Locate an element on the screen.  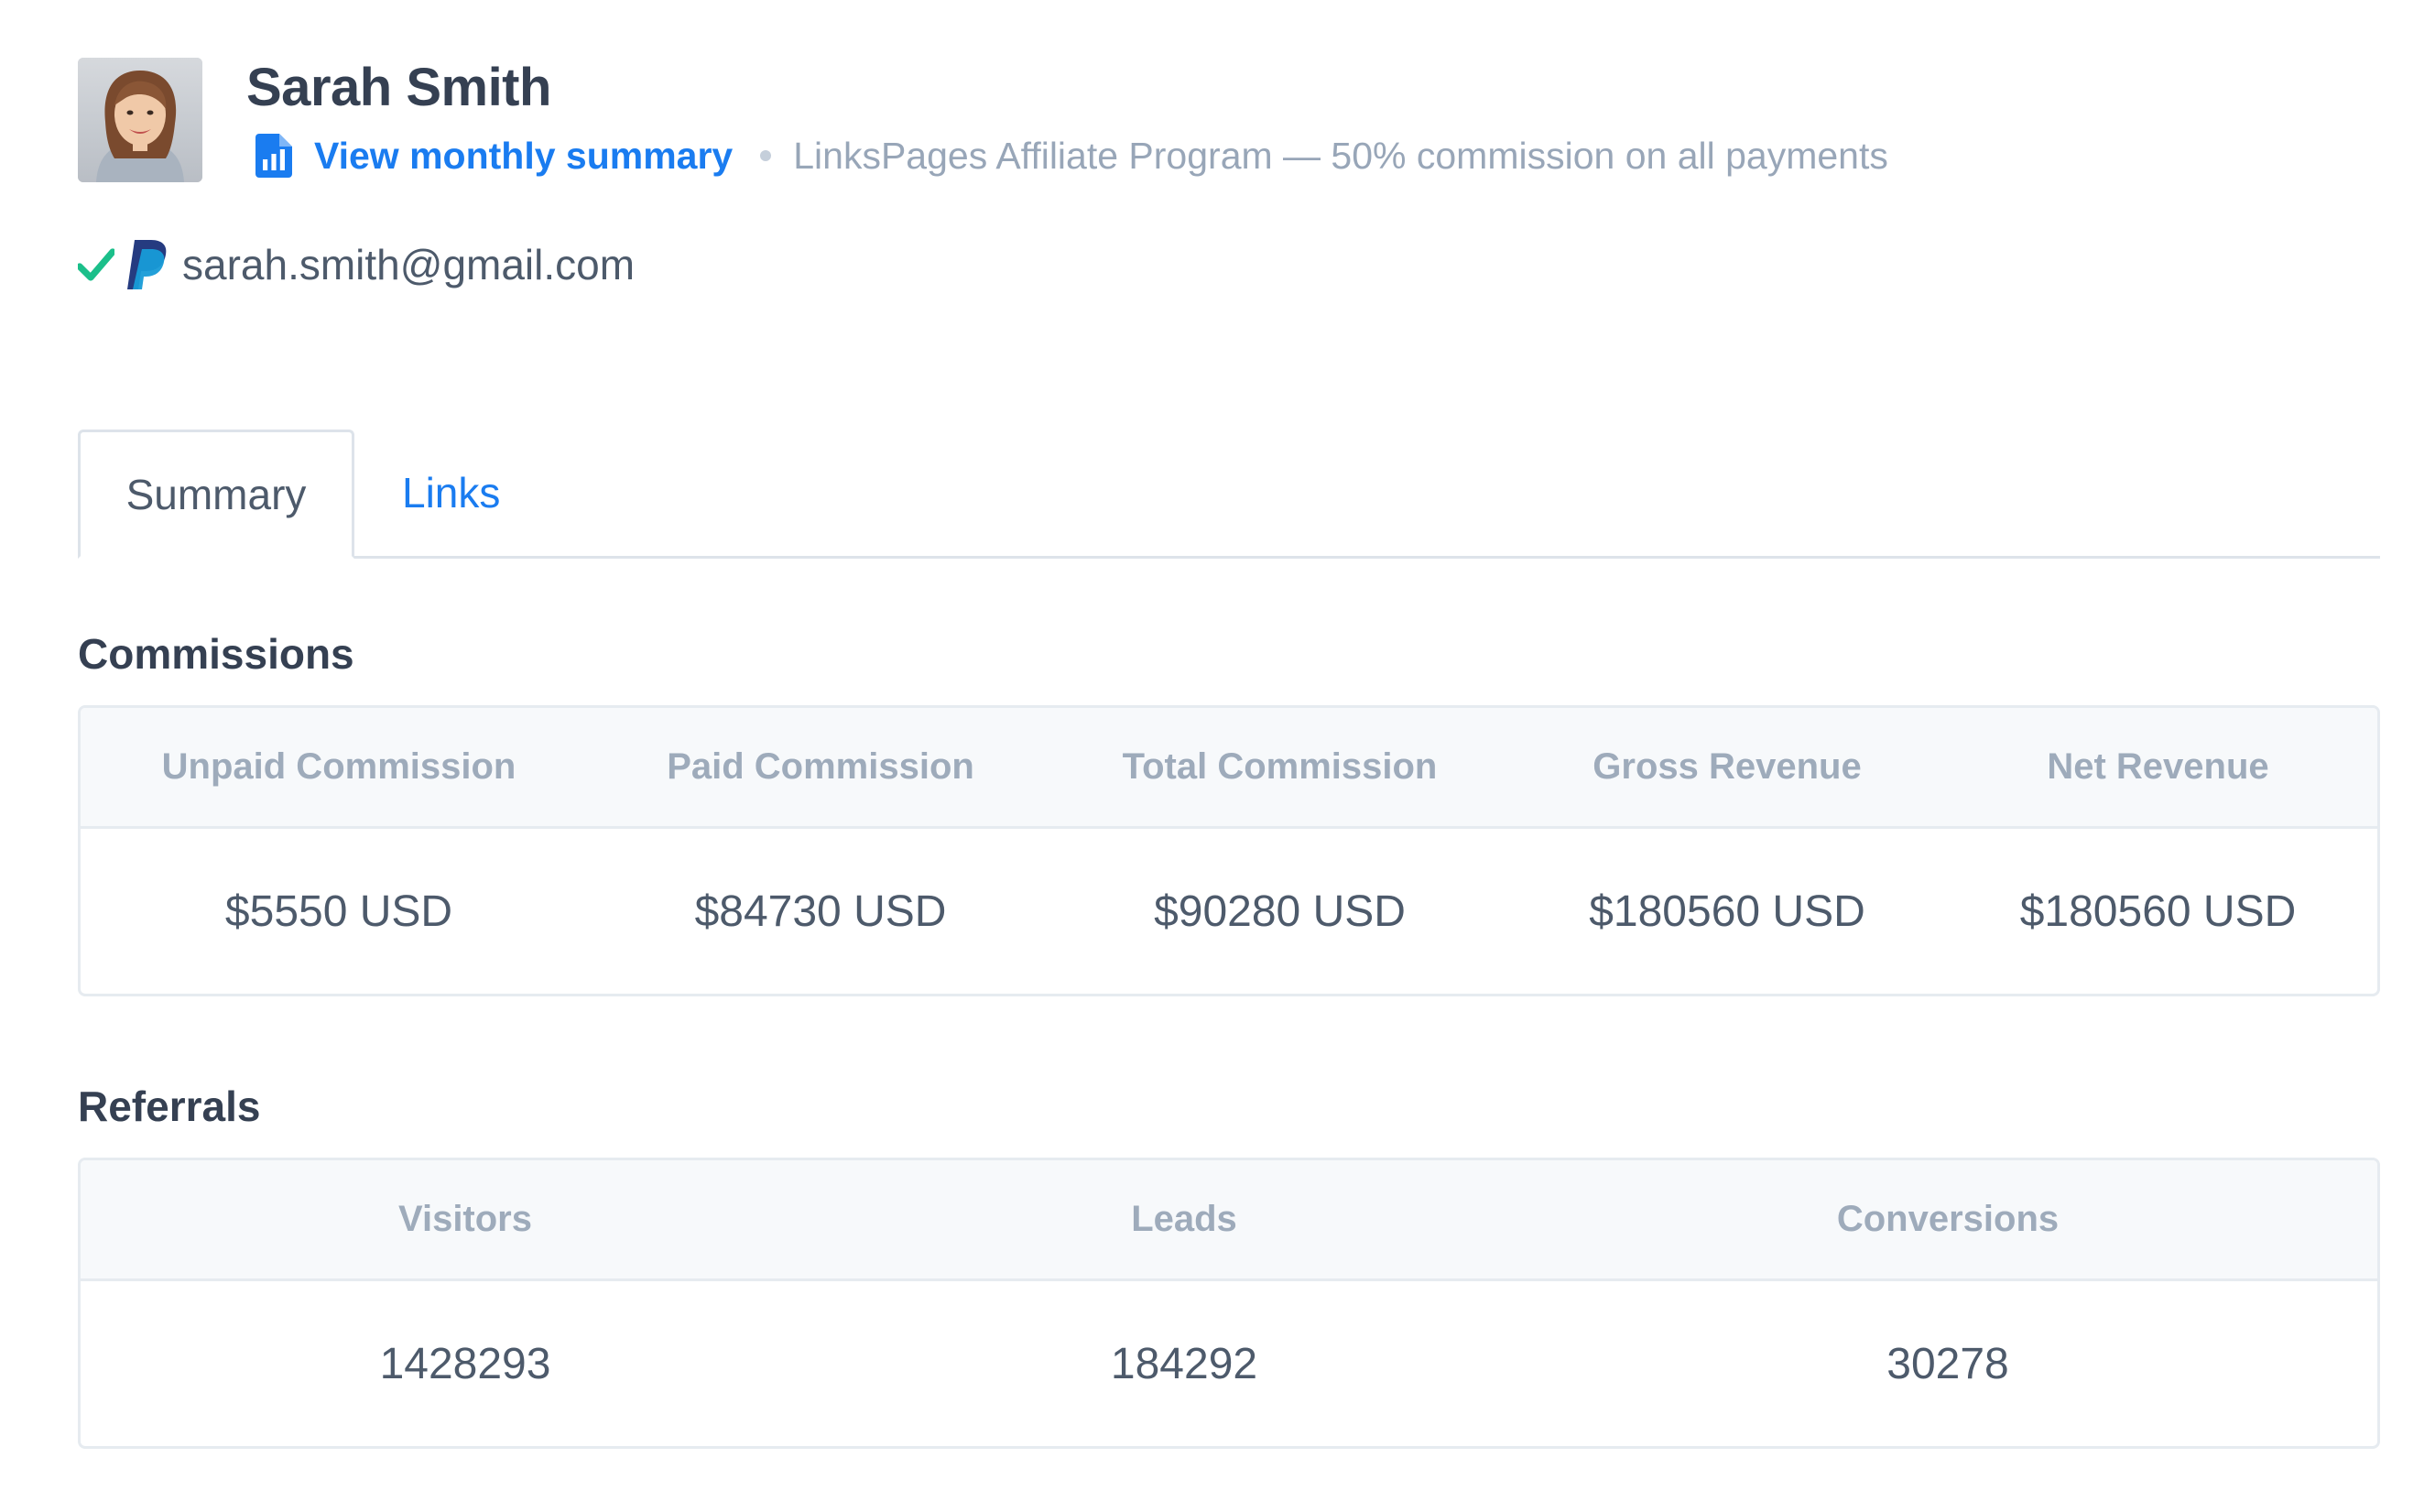
check-icon is located at coordinates (96, 264).